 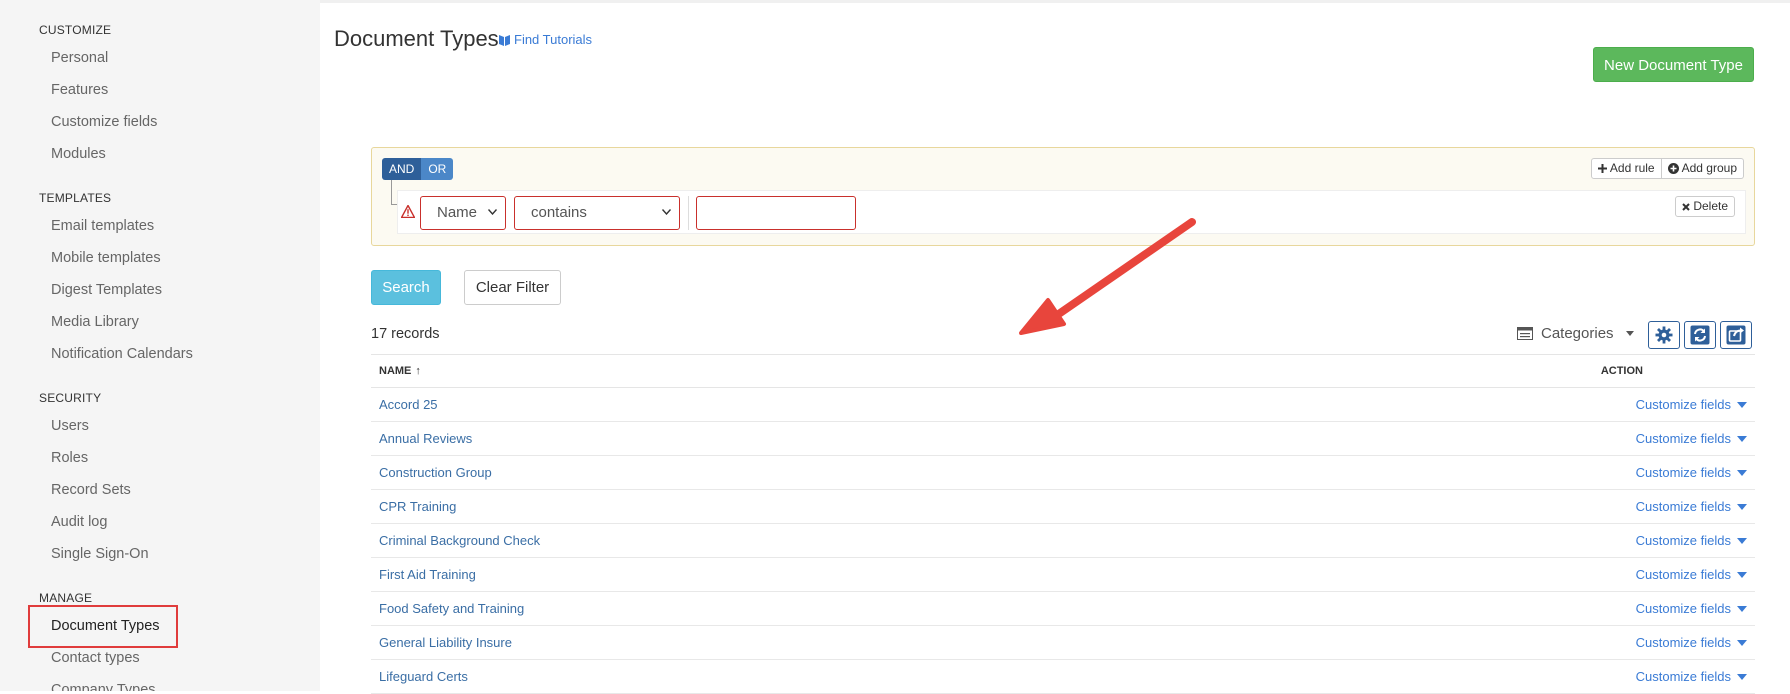 What do you see at coordinates (408, 211) in the screenshot?
I see `warning-icon` at bounding box center [408, 211].